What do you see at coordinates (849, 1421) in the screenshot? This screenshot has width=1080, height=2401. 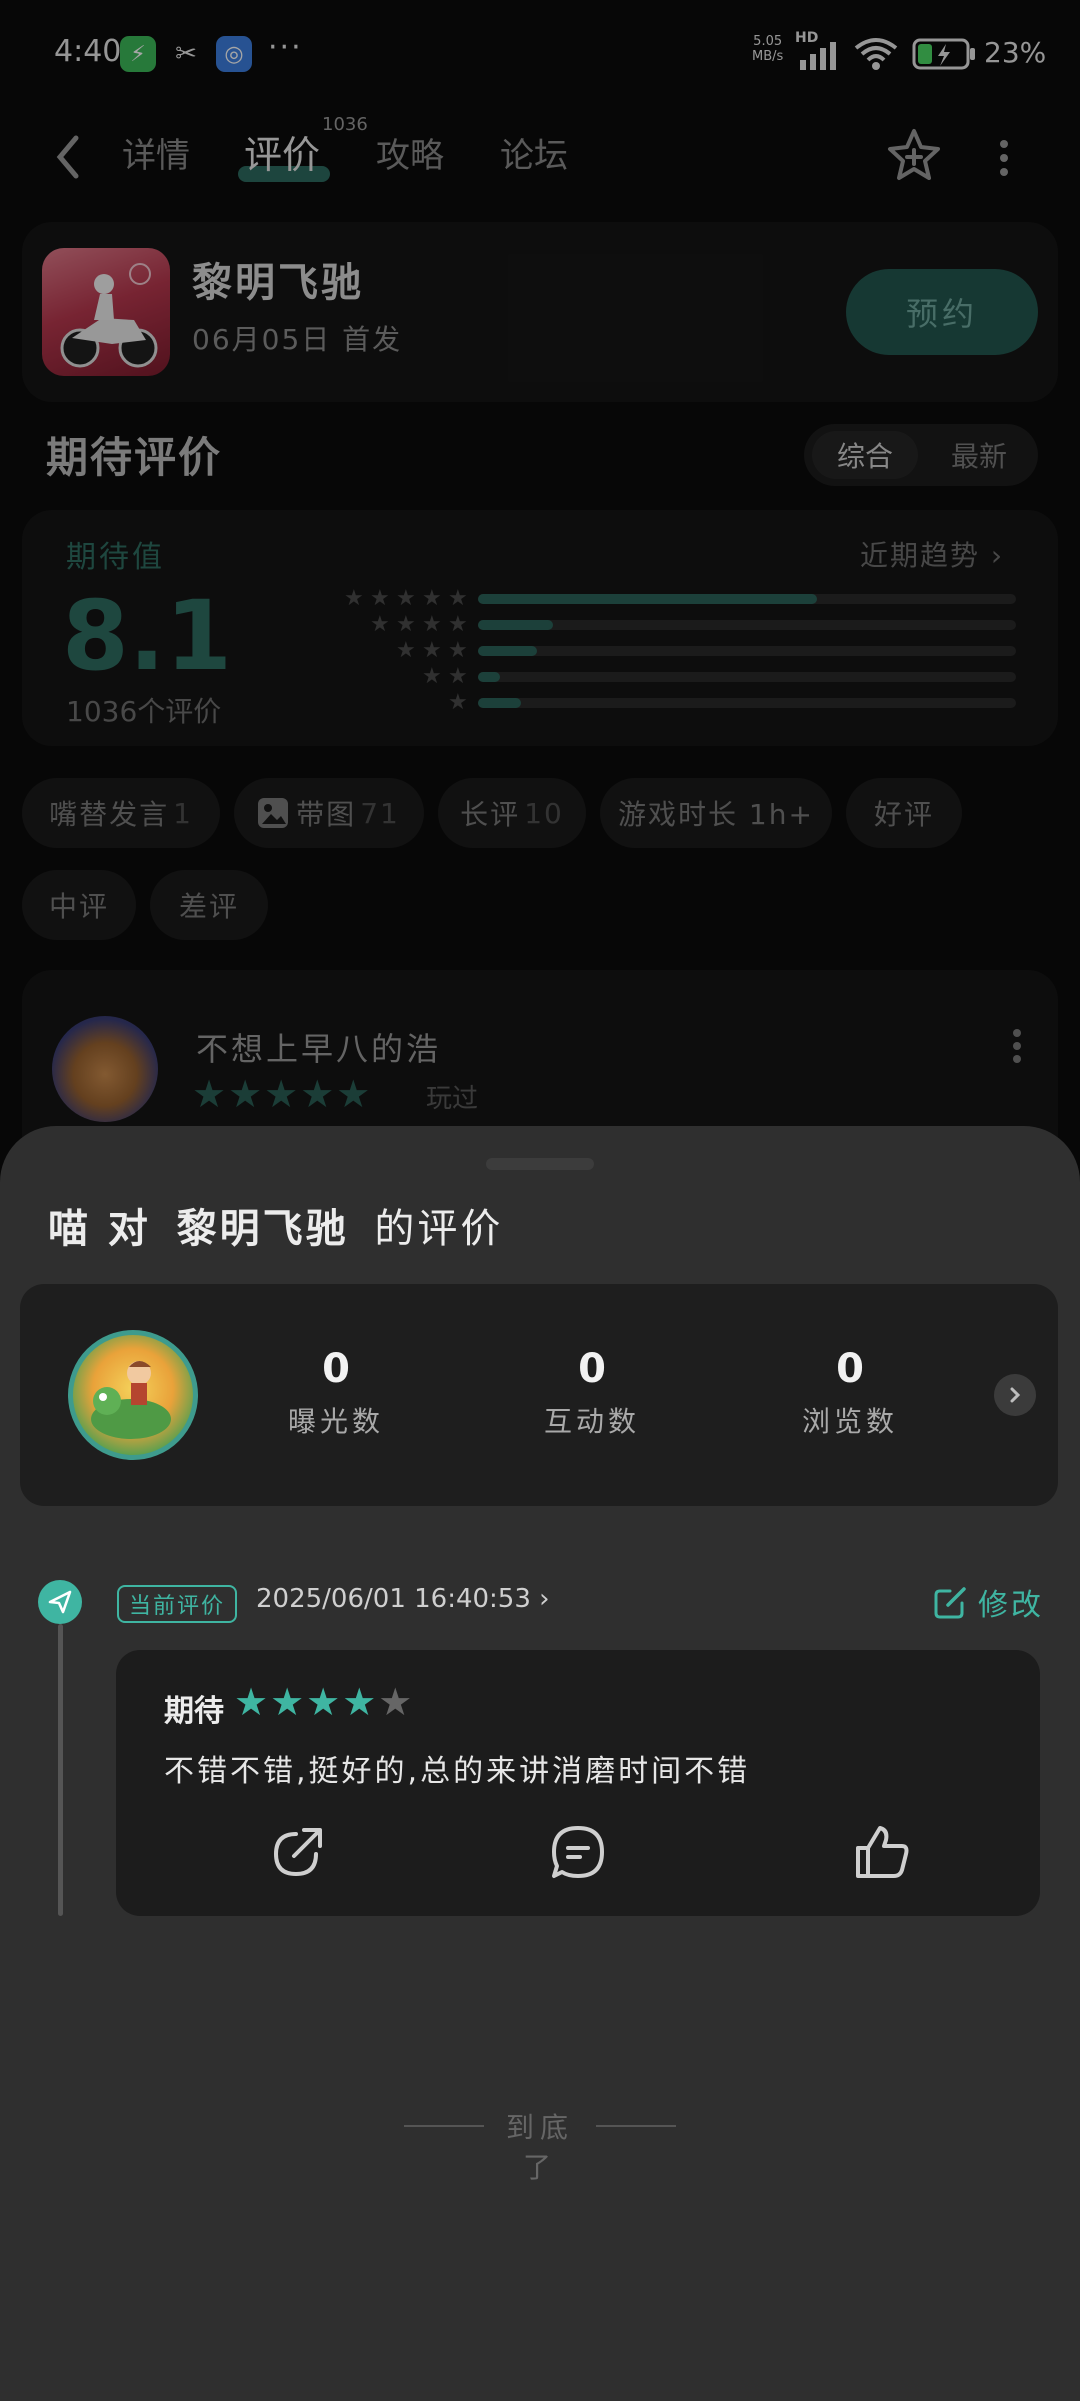 I see `stat-views-label: 浏览数` at bounding box center [849, 1421].